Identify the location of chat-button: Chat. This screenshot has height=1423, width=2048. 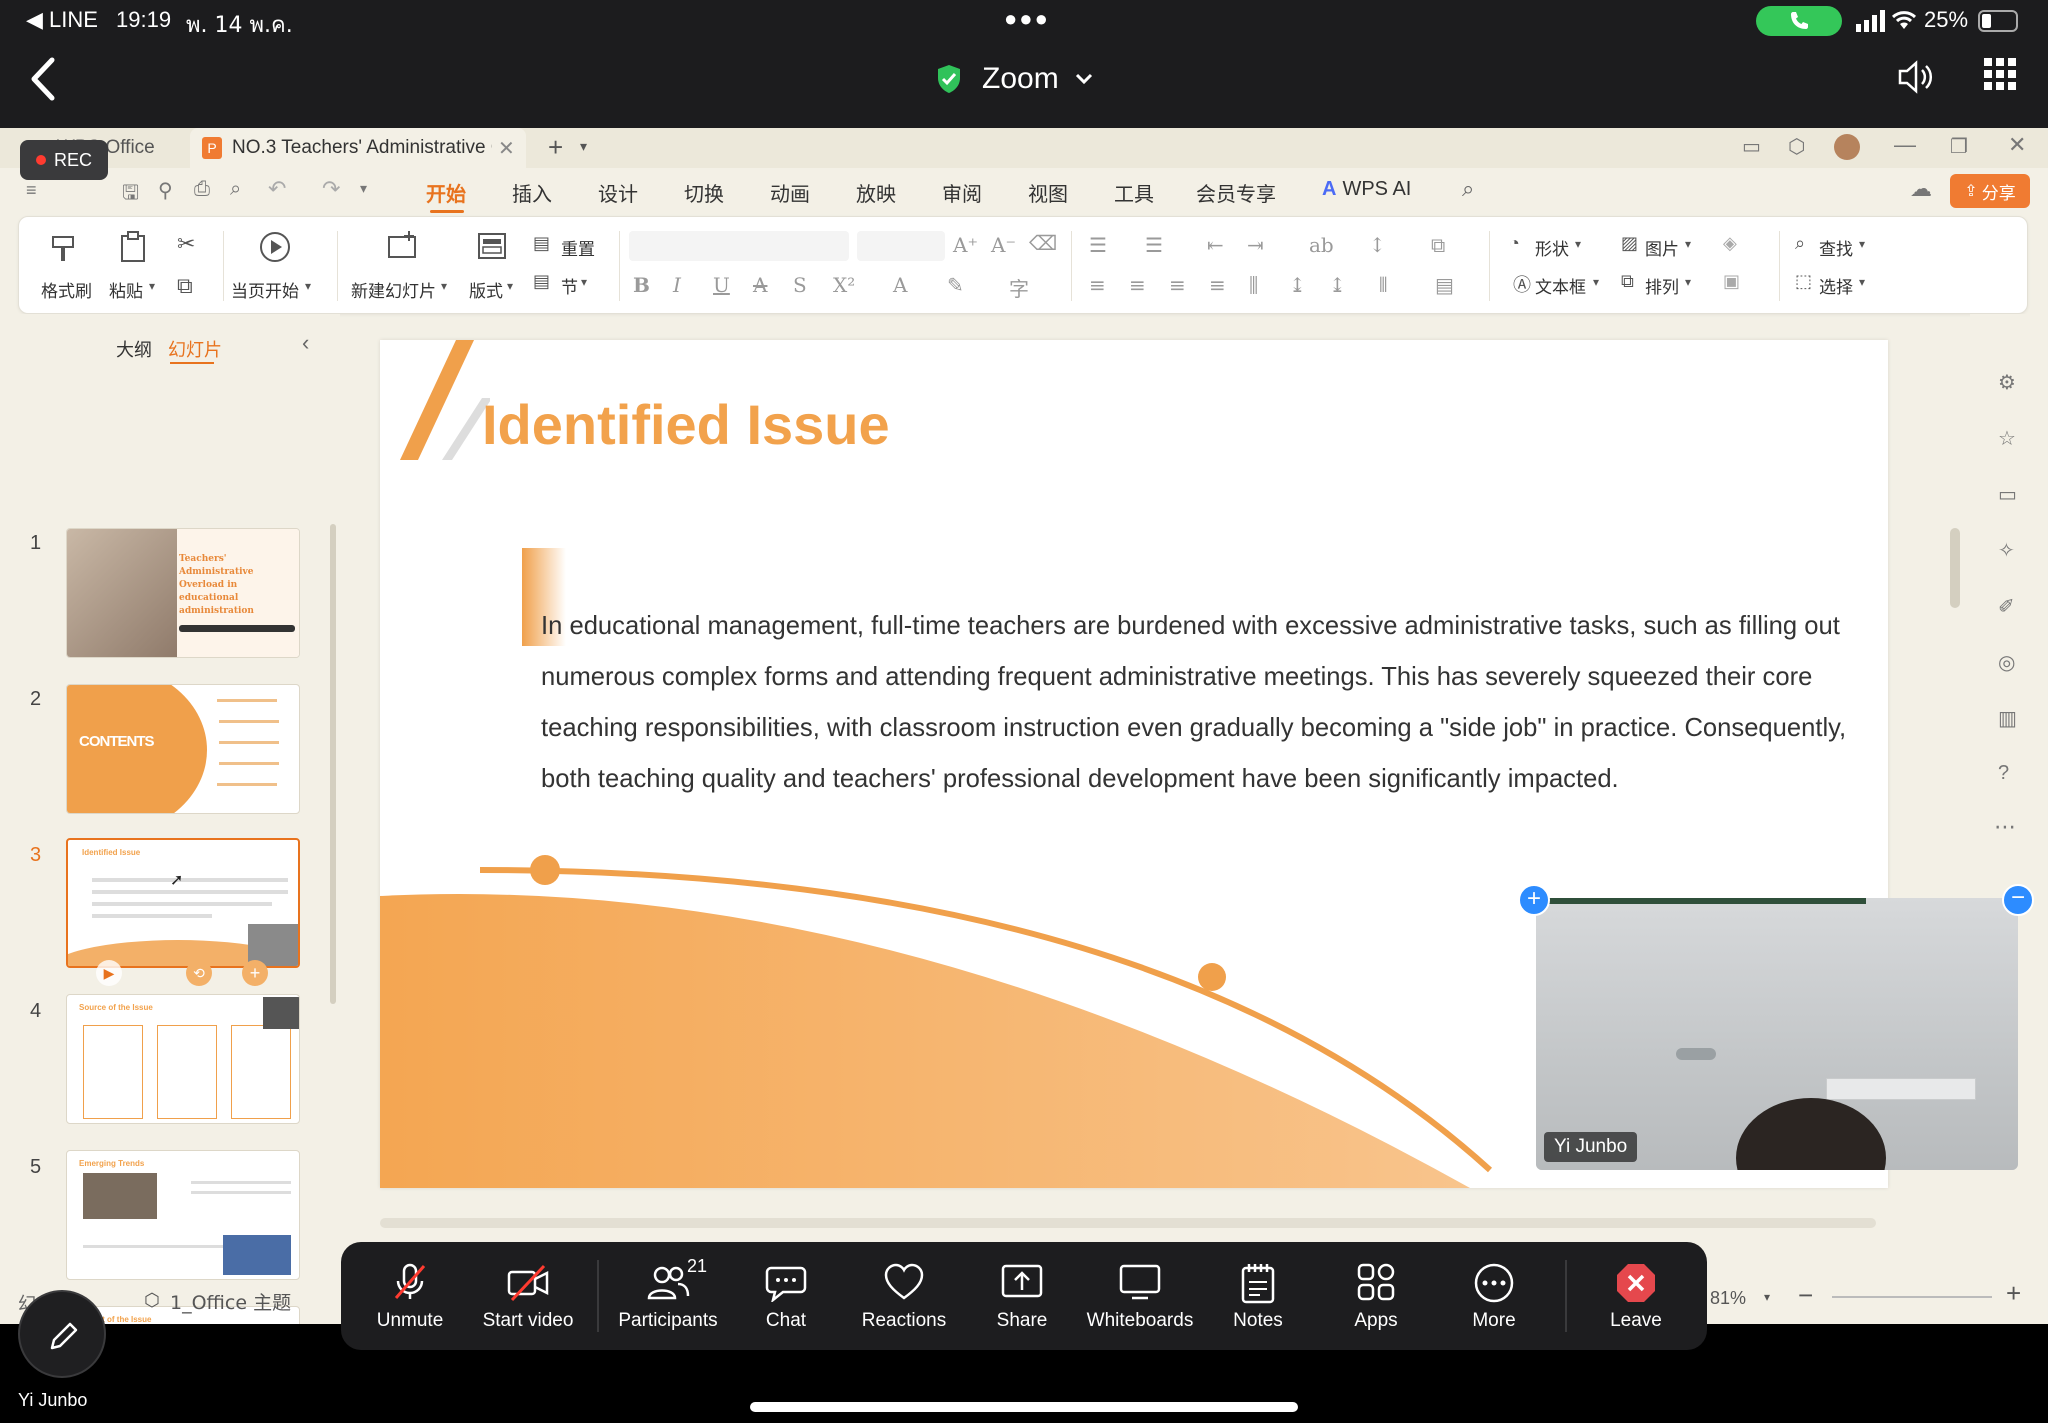
(786, 1296).